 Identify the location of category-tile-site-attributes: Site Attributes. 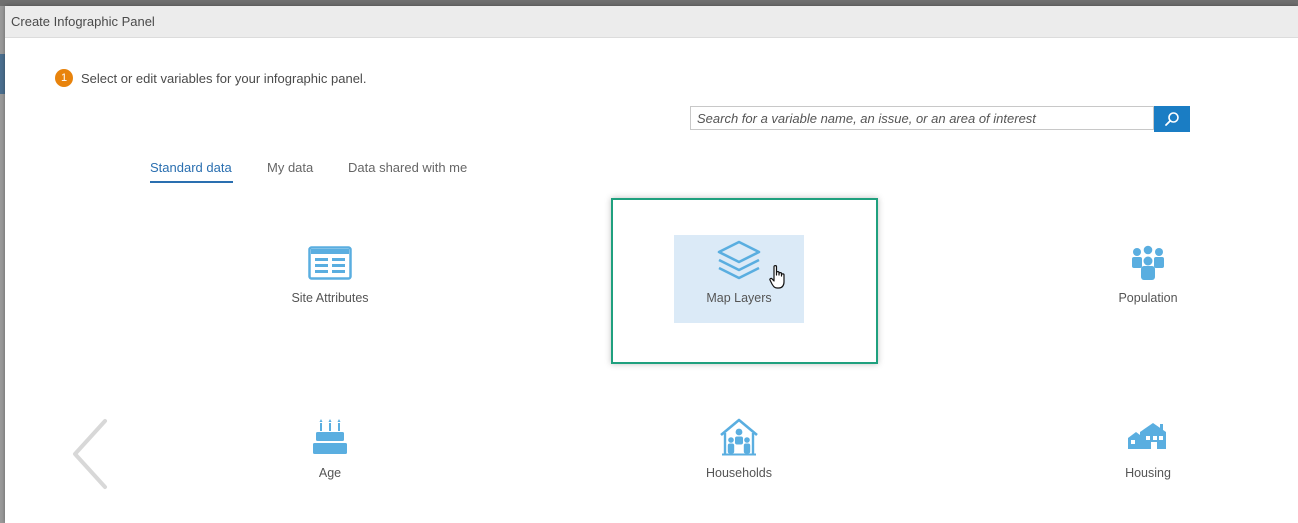
(330, 279).